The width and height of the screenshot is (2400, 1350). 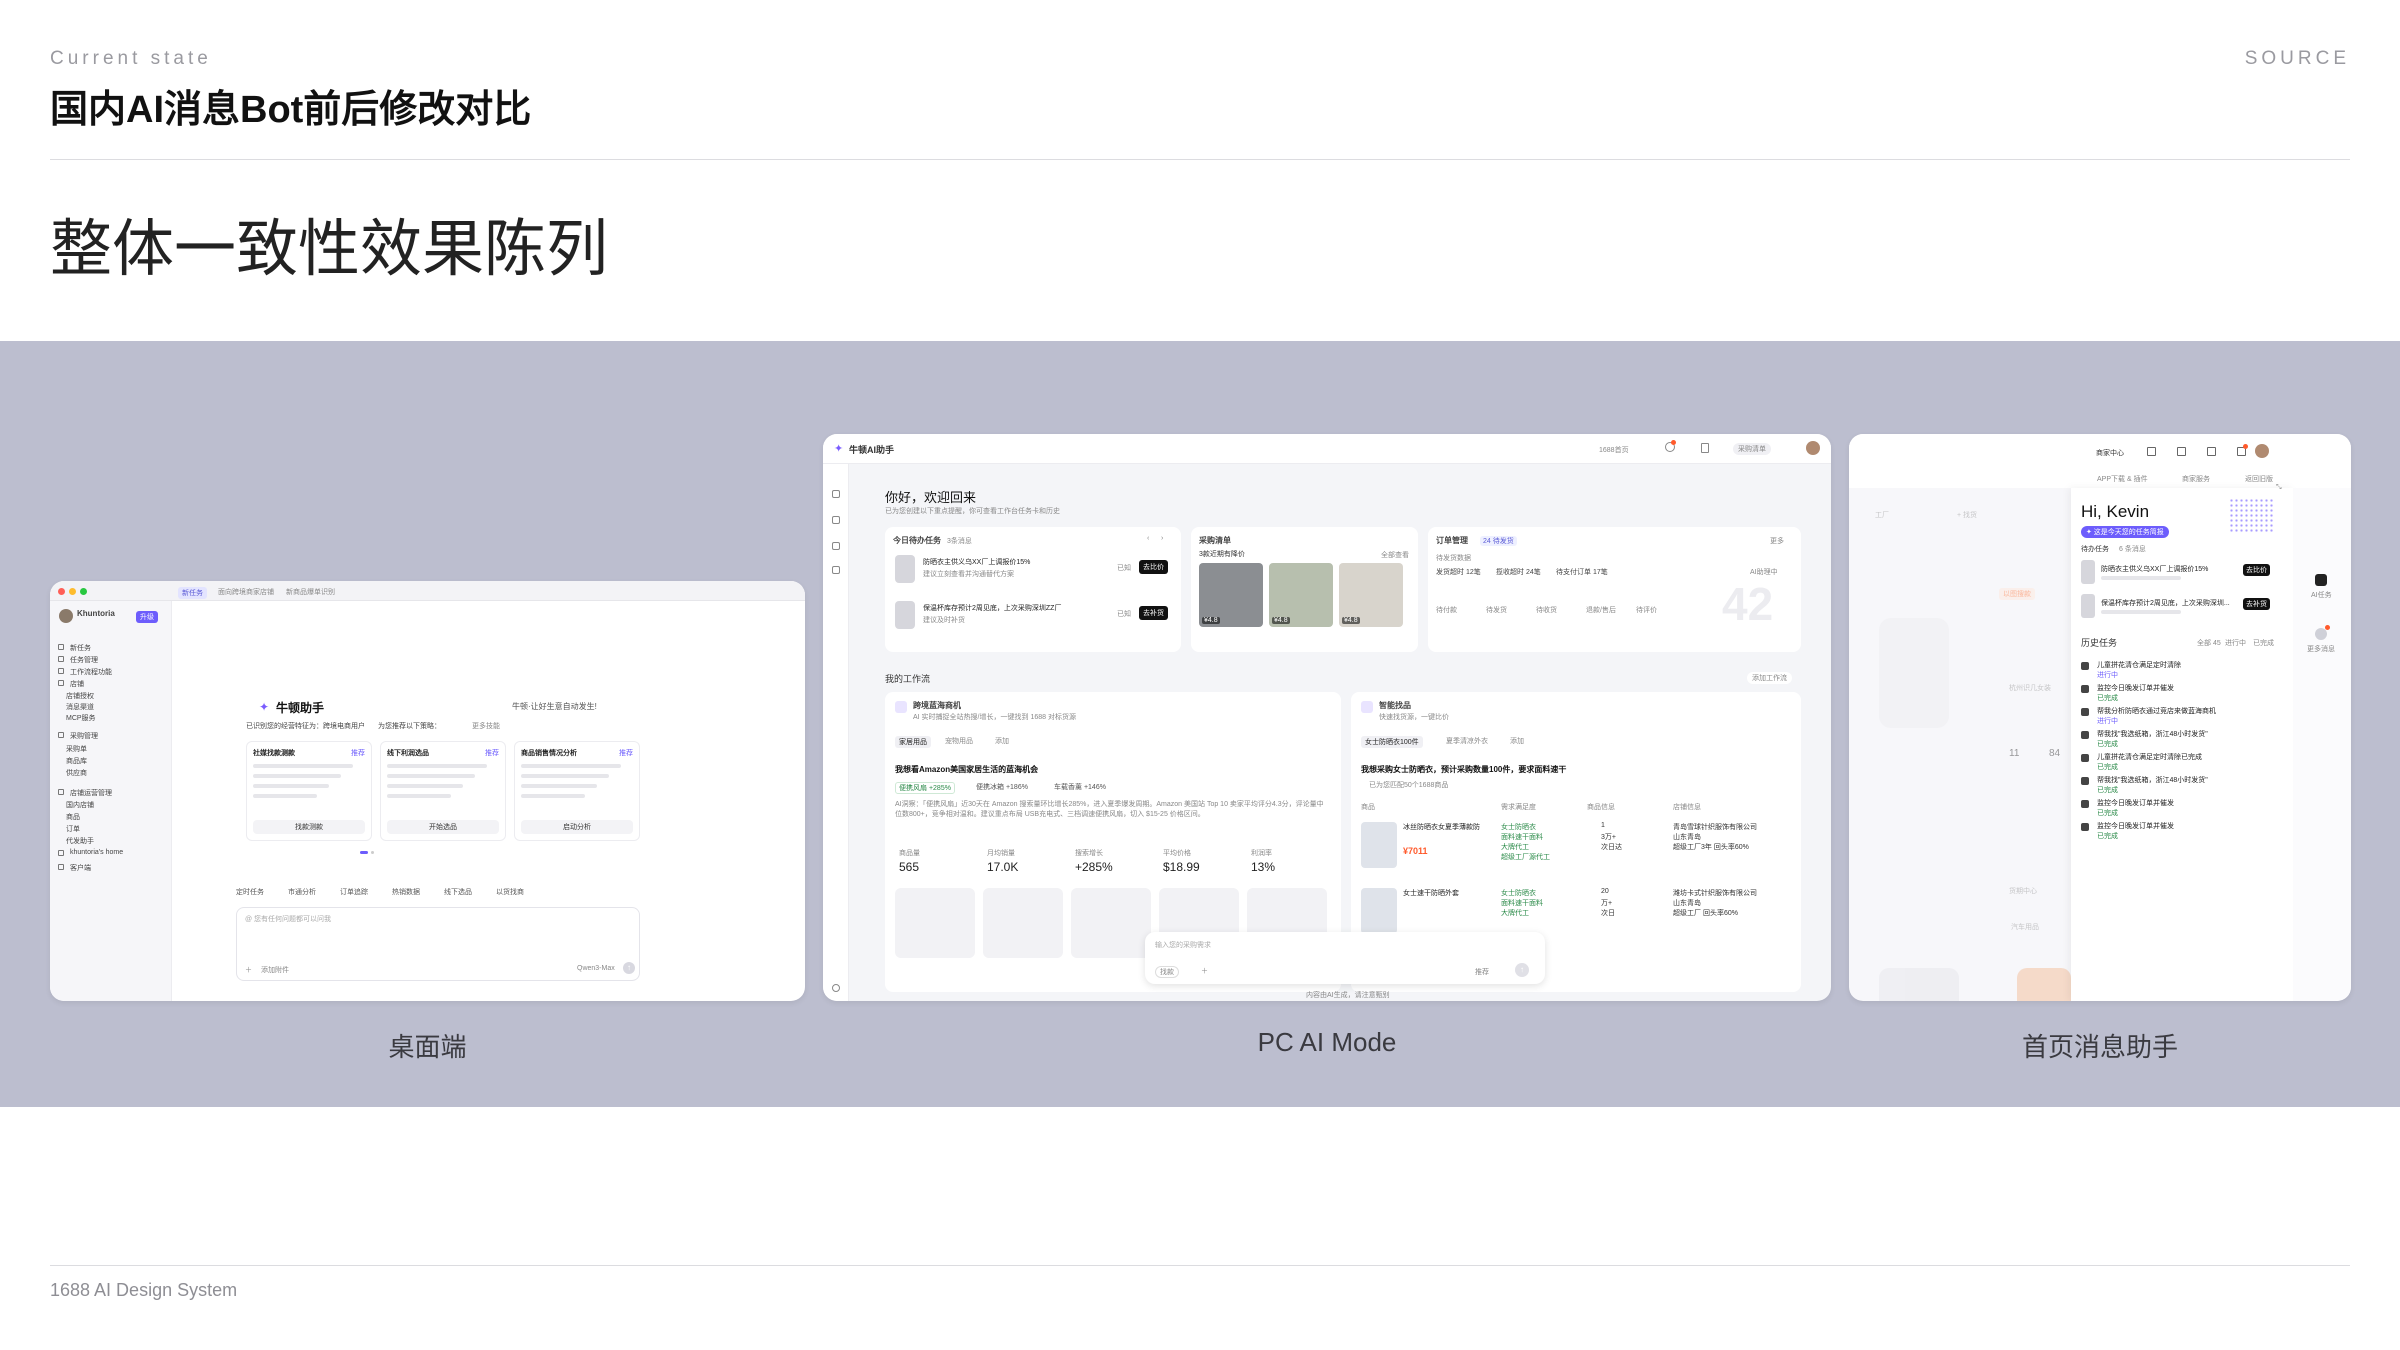 What do you see at coordinates (2279, 488) in the screenshot?
I see `collapse-icon: ⤡` at bounding box center [2279, 488].